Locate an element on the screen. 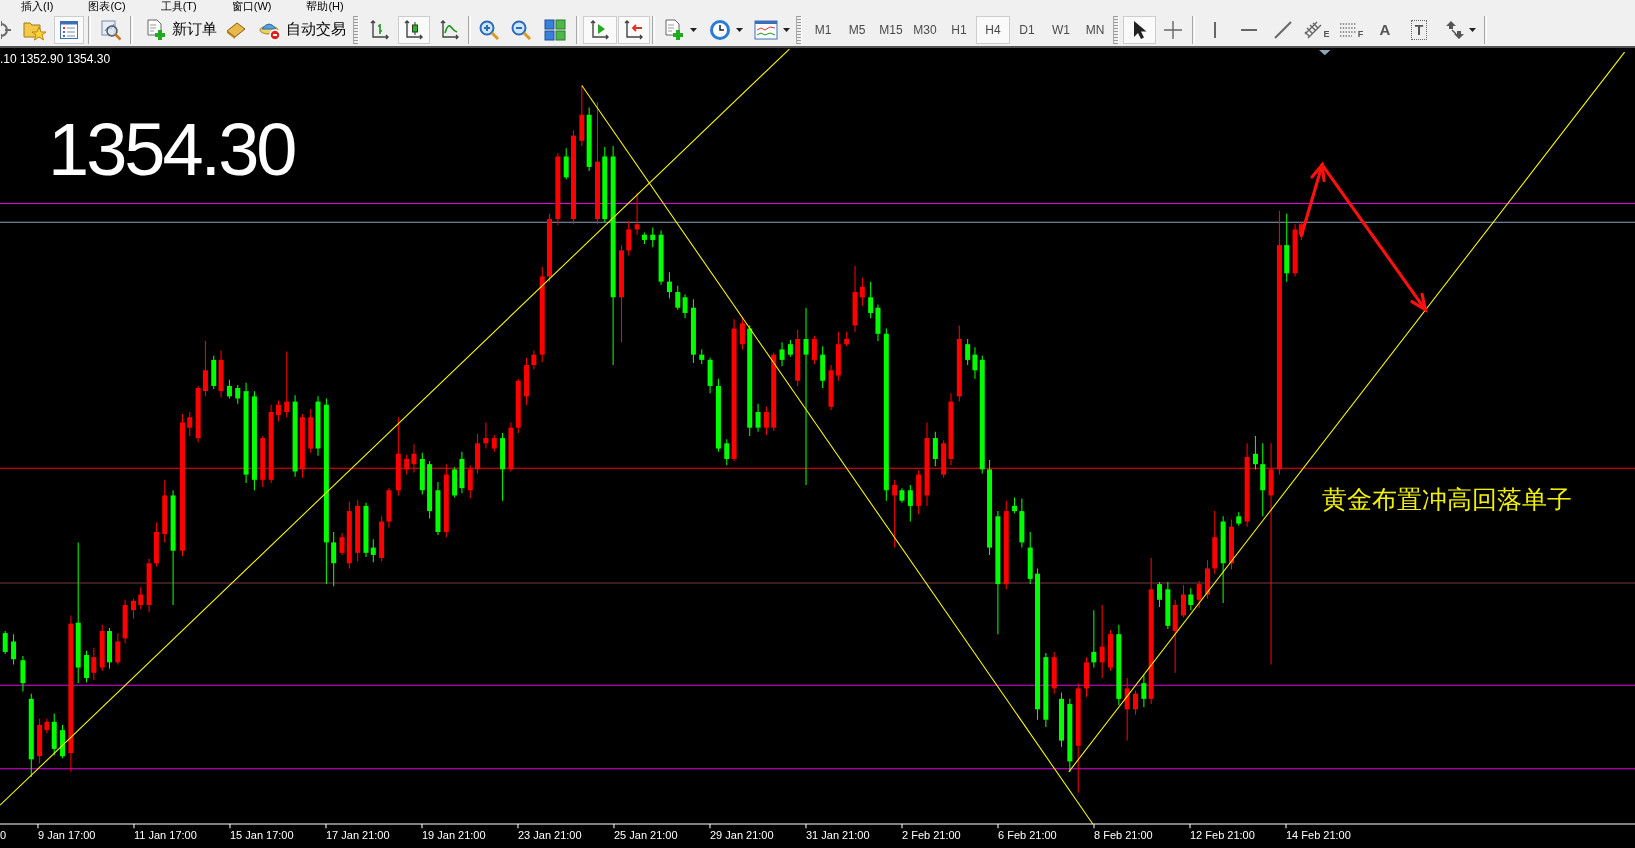 Image resolution: width=1635 pixels, height=848 pixels. timeframe-button: M15 is located at coordinates (891, 29).